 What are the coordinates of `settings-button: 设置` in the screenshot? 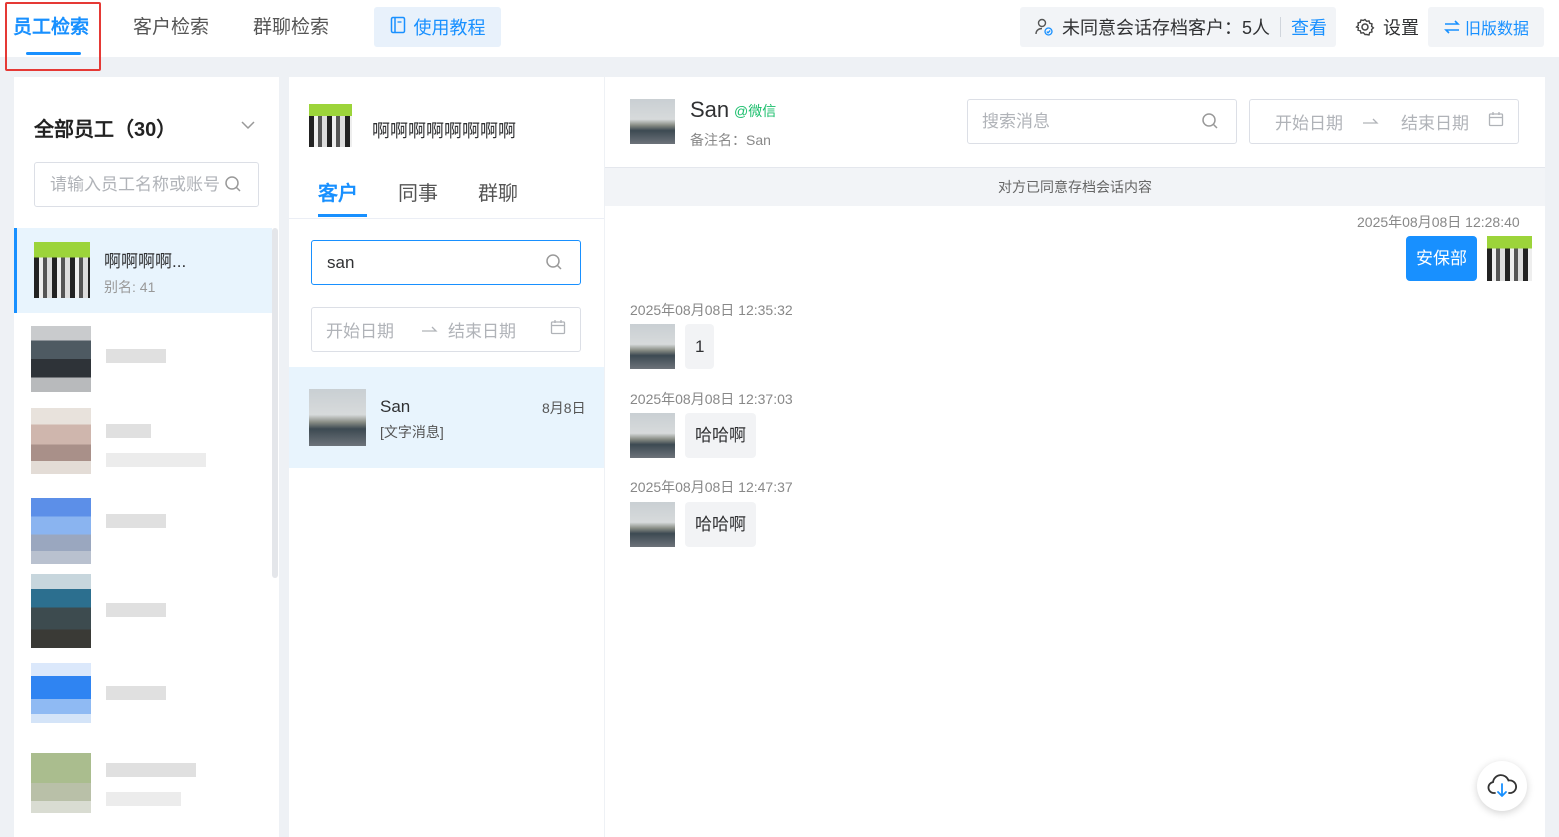 It's located at (1387, 27).